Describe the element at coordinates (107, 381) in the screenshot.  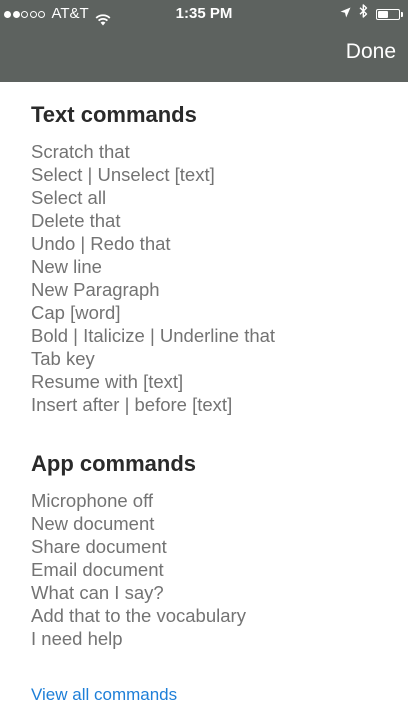
I see `text-command-item: Resume with [text]` at that location.